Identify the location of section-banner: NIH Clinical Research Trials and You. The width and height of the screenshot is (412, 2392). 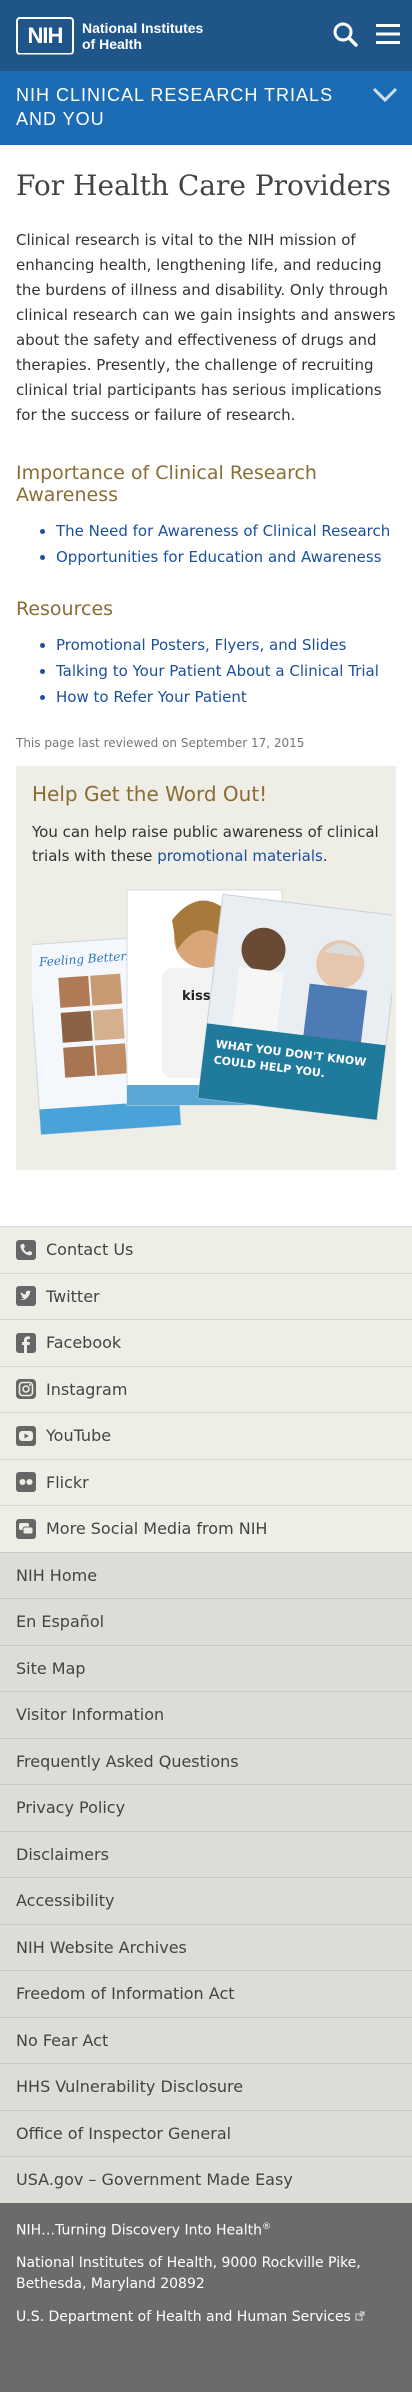
(206, 108).